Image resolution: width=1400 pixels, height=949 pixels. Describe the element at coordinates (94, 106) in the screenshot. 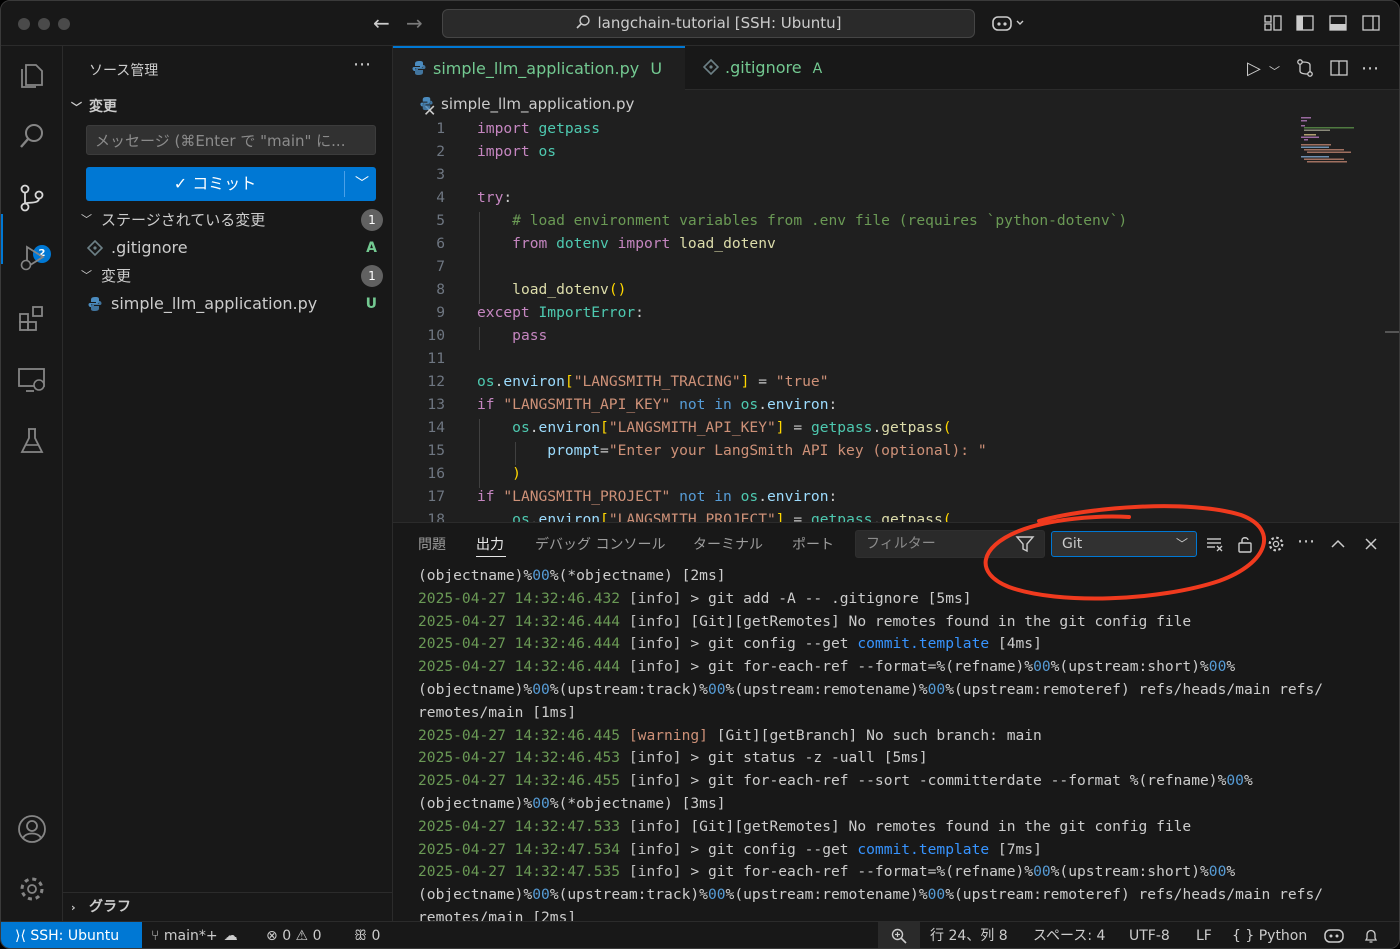

I see `changes-section-header: ﹀ 変更` at that location.